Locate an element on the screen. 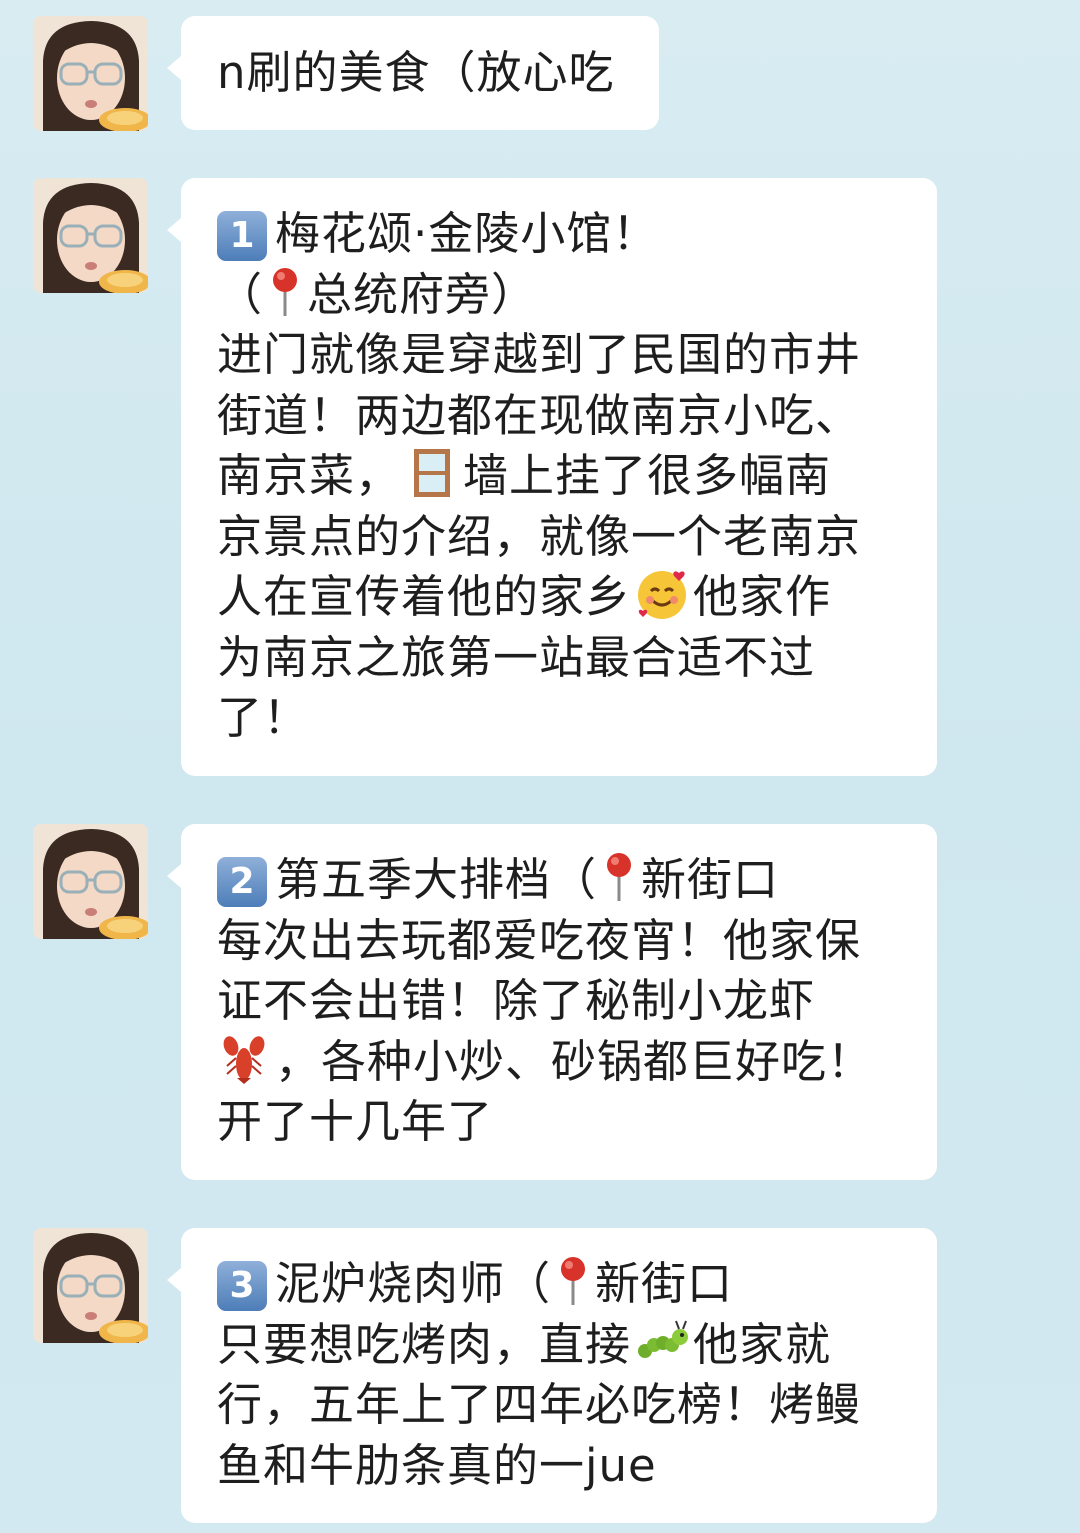 The image size is (1080, 1533). text-line: 每次出去玩都爱吃夜宵！他家保 is located at coordinates (539, 940).